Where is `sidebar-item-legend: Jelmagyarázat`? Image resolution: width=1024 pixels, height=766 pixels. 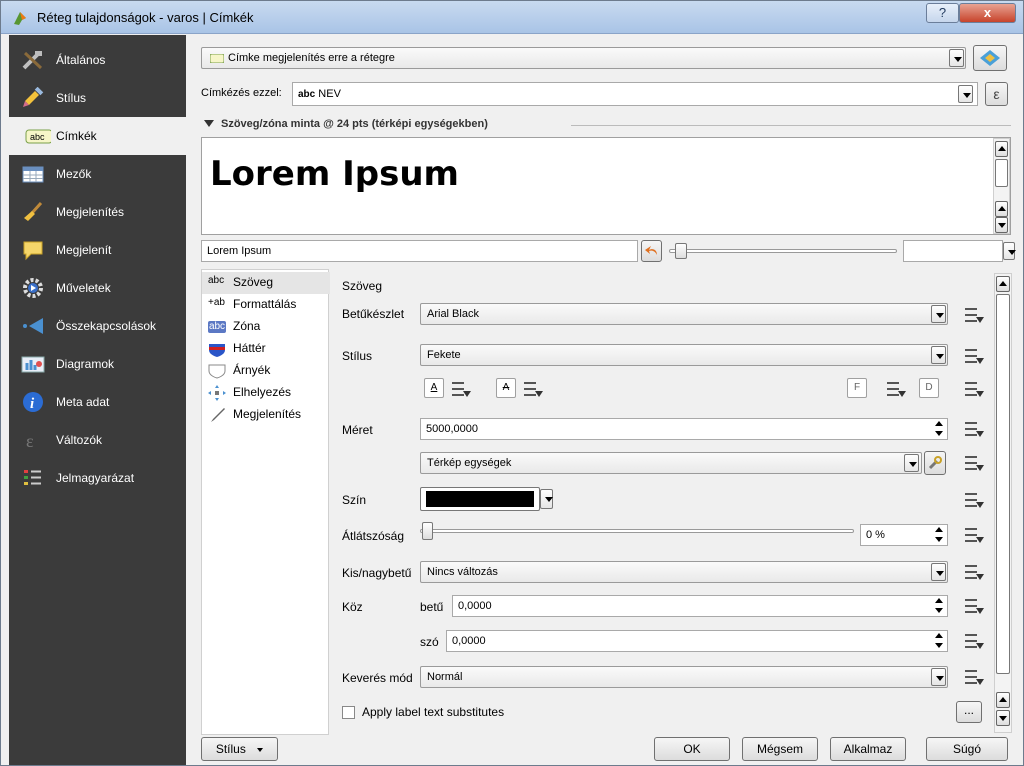
sidebar-item-legend: Jelmagyarázat is located at coordinates (97, 478).